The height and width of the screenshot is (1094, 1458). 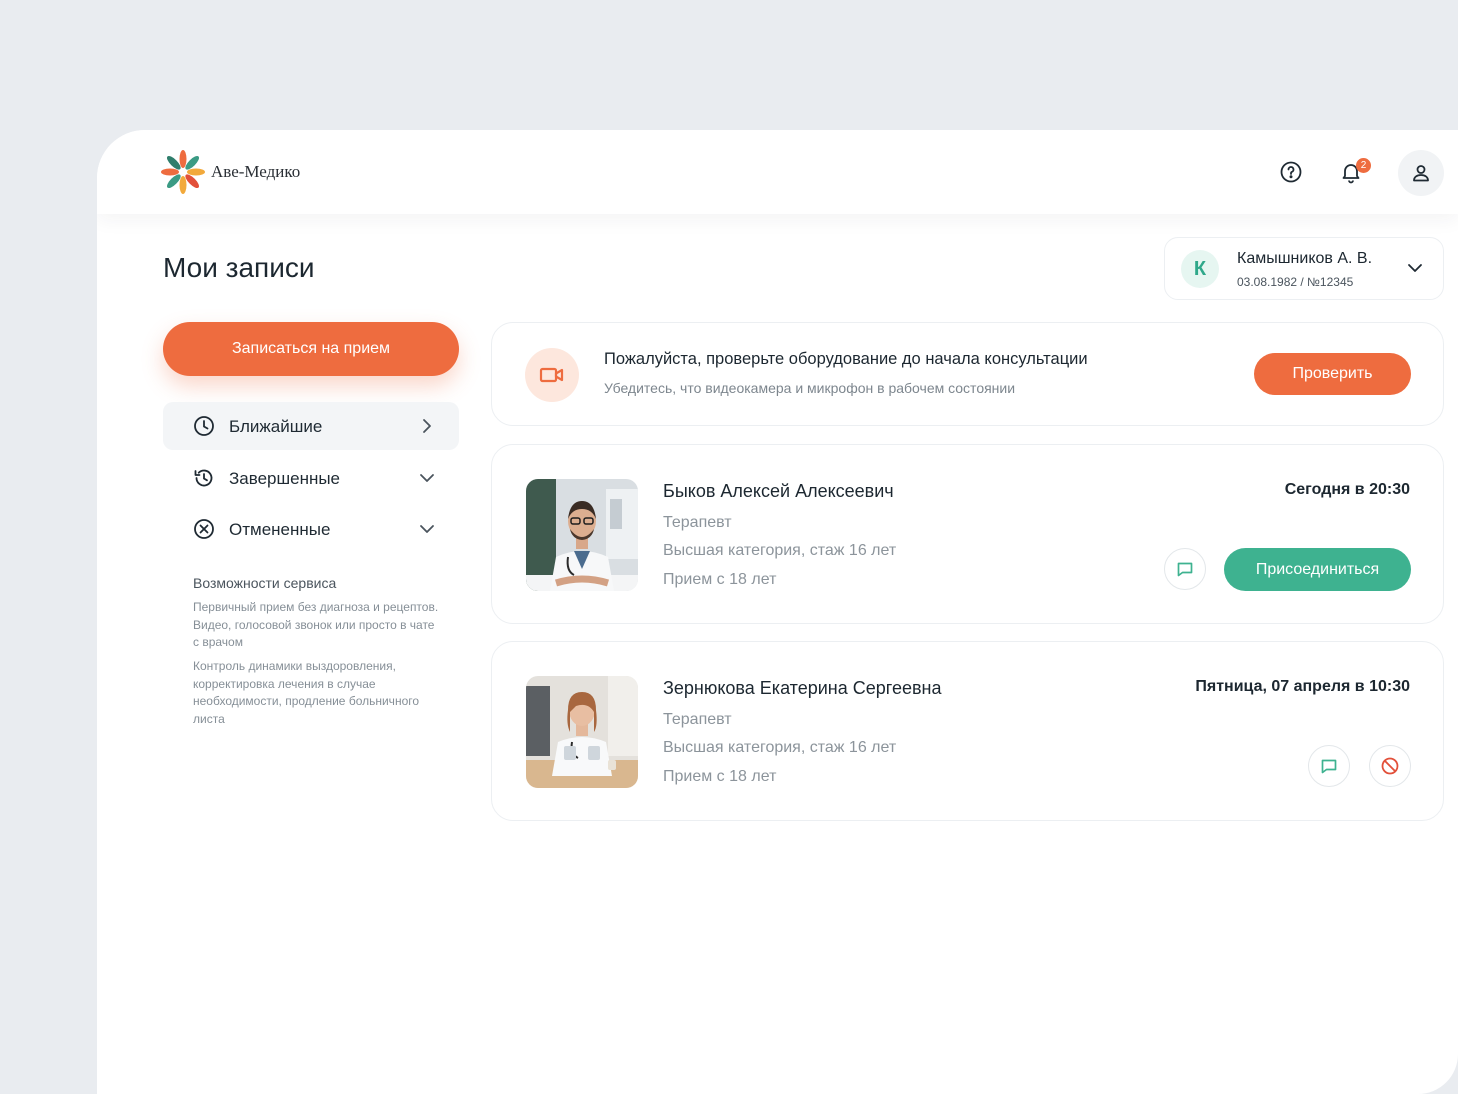 I want to click on block-icon, so click(x=1390, y=766).